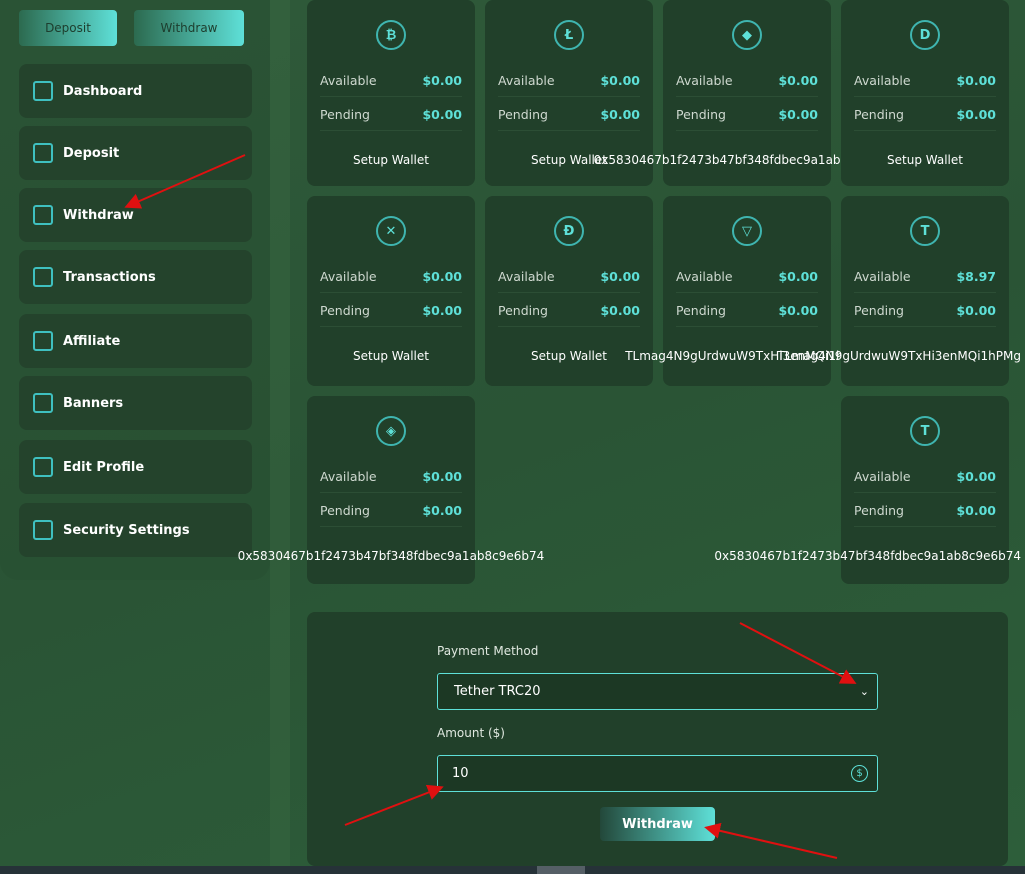 Image resolution: width=1025 pixels, height=874 pixels. I want to click on withdraw-submit-button: Withdraw, so click(657, 824).